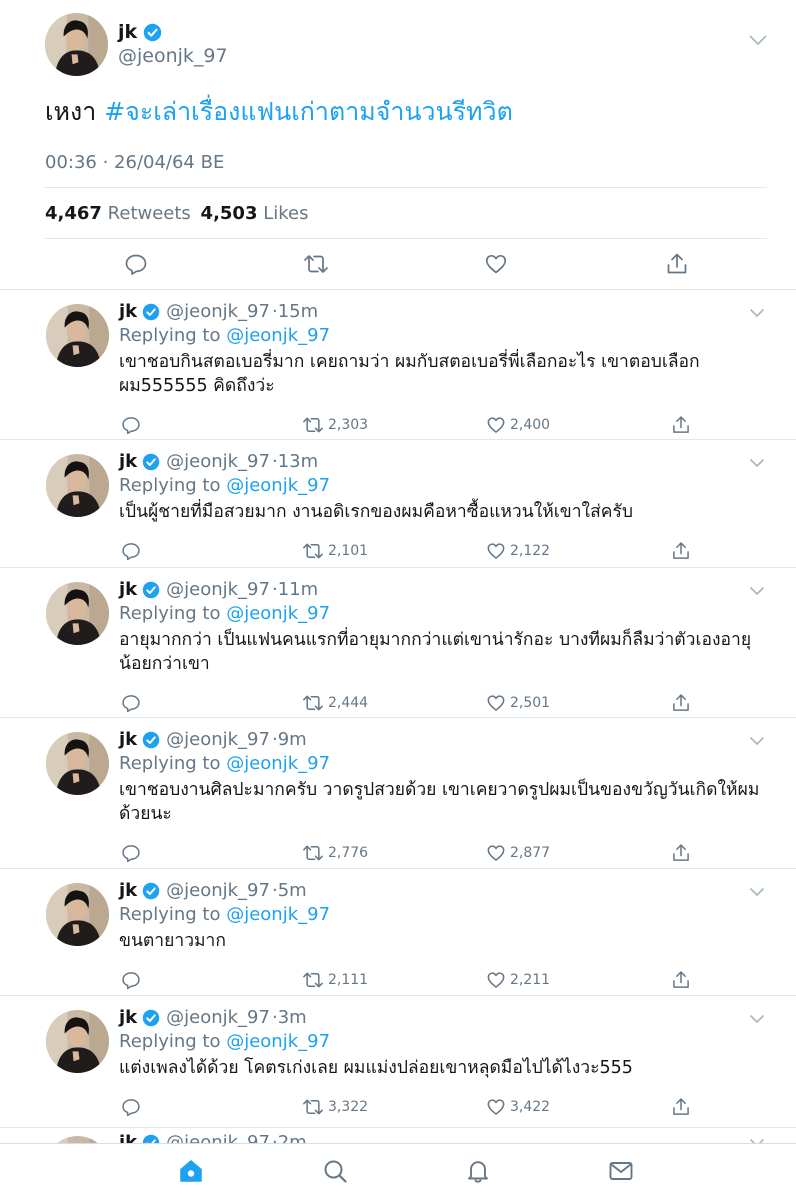 The height and width of the screenshot is (1200, 796). I want to click on like-button: 2,122, so click(518, 551).